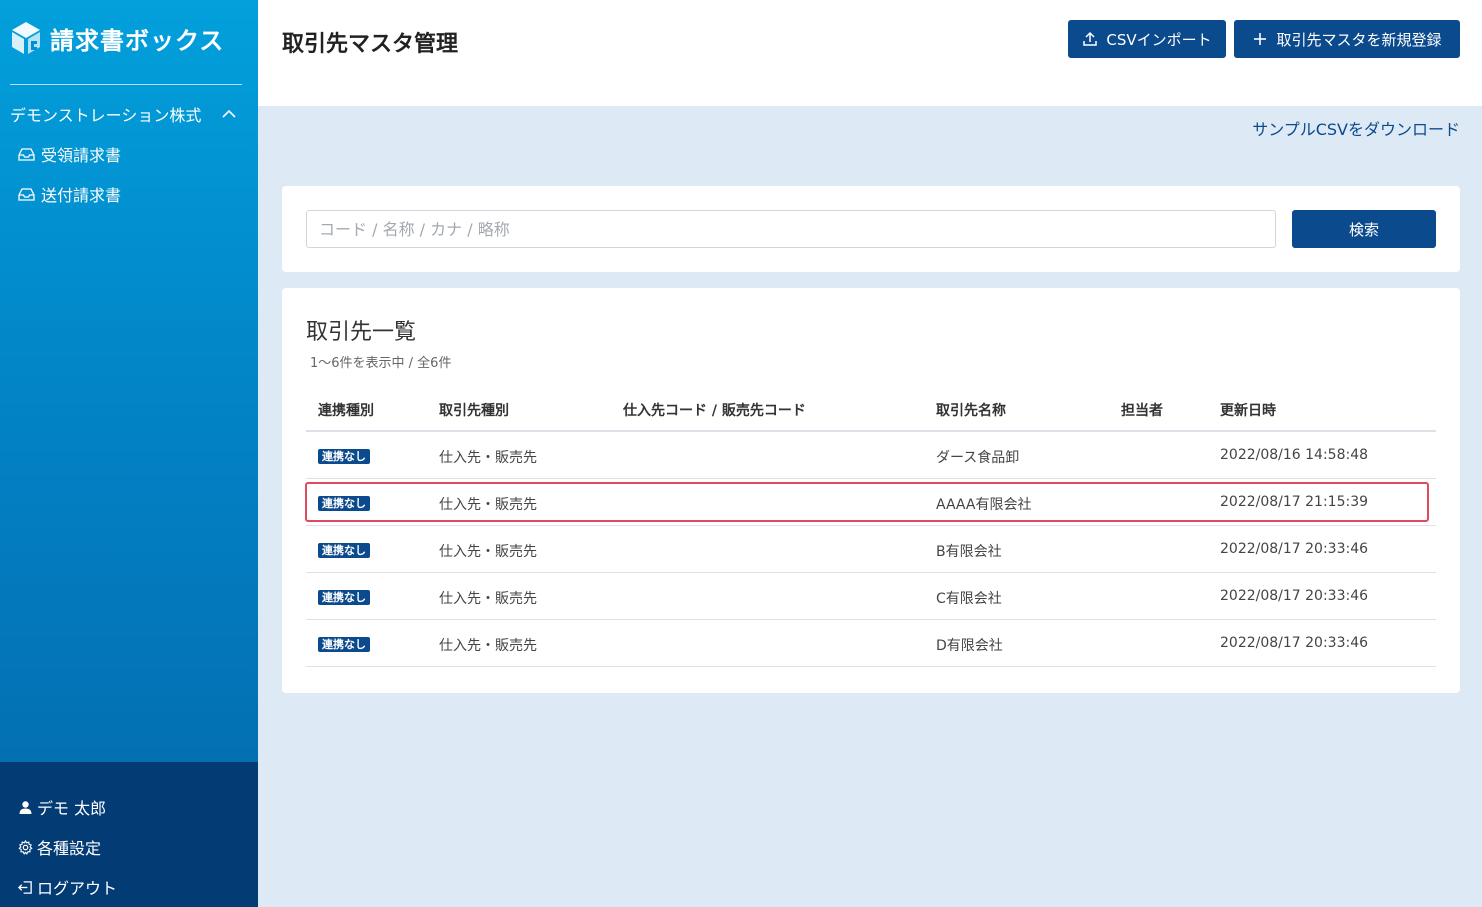 The height and width of the screenshot is (907, 1482). Describe the element at coordinates (25, 807) in the screenshot. I see `user-icon` at that location.